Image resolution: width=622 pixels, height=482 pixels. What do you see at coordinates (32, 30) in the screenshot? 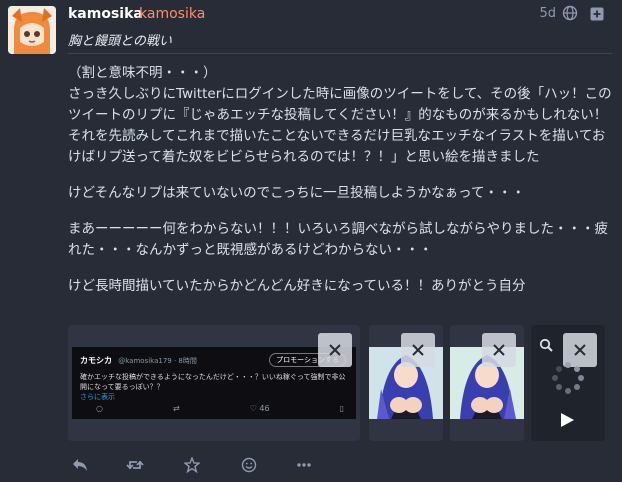
I see `avatar` at bounding box center [32, 30].